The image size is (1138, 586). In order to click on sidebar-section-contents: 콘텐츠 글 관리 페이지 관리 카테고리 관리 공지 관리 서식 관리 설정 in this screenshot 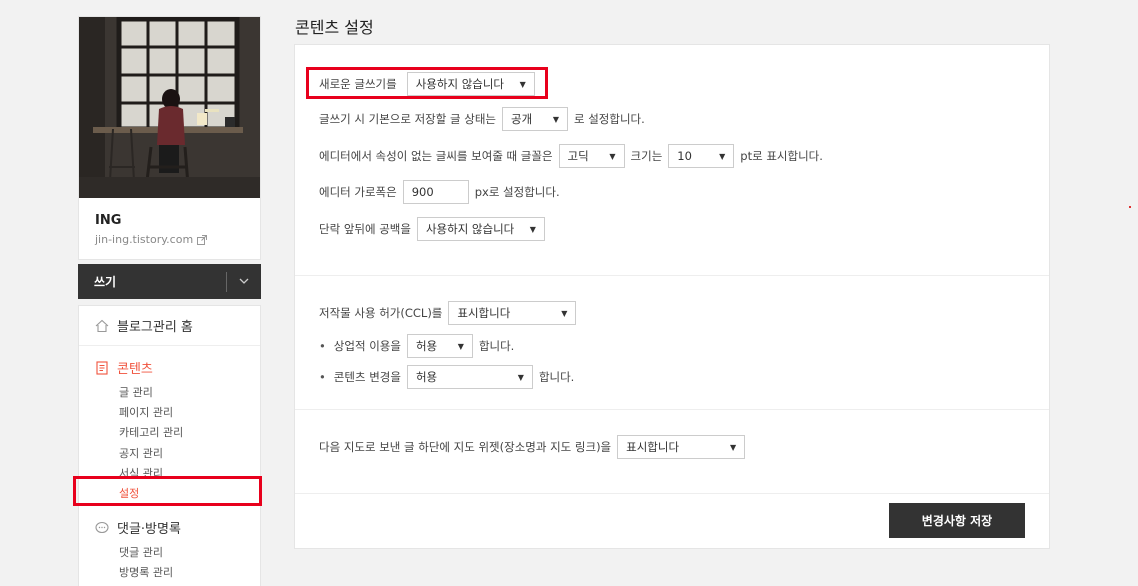, I will do `click(169, 425)`.